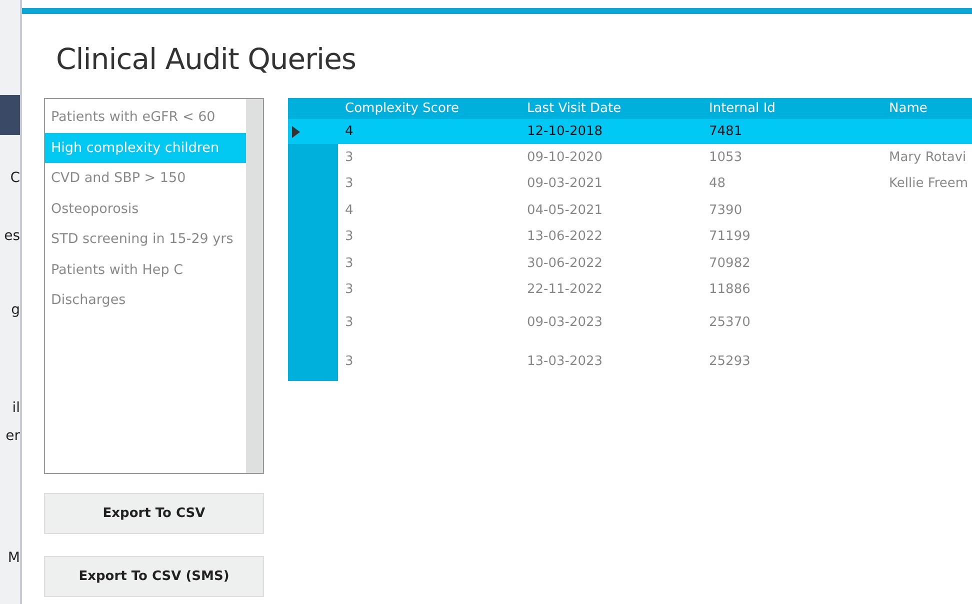 The height and width of the screenshot is (604, 972). What do you see at coordinates (154, 513) in the screenshot?
I see `export-button: Export To CSV` at bounding box center [154, 513].